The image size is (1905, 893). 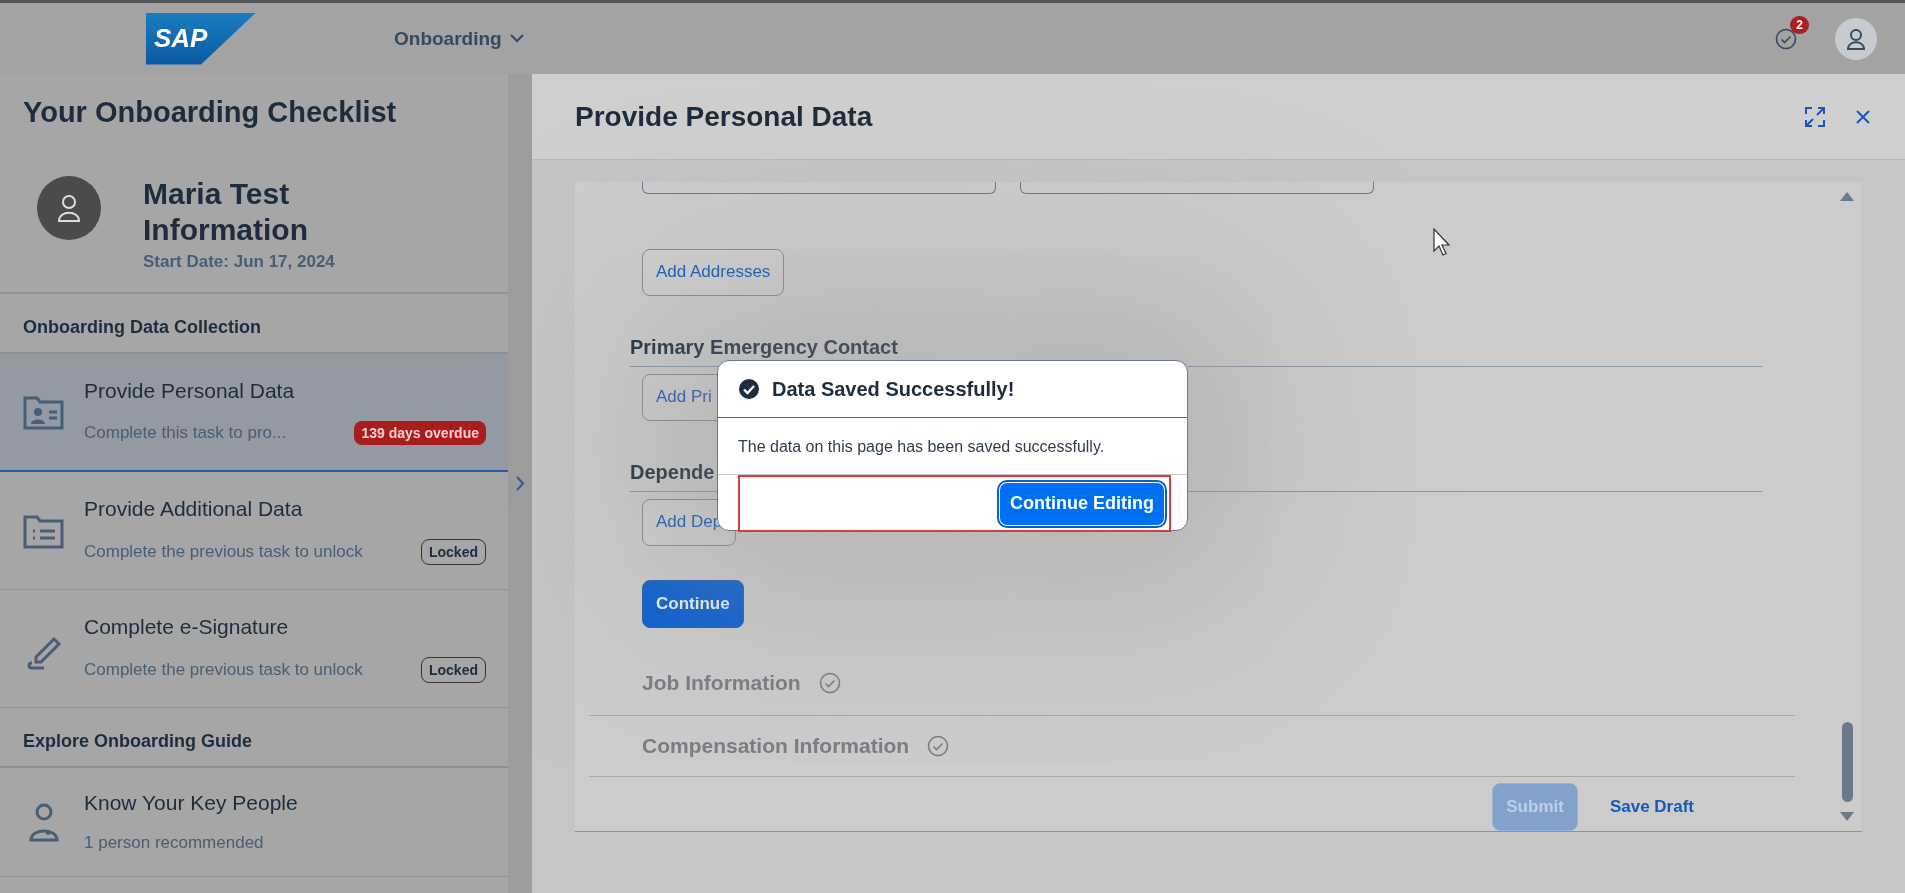 What do you see at coordinates (174, 843) in the screenshot?
I see `item-subtitle: 1 person recommended` at bounding box center [174, 843].